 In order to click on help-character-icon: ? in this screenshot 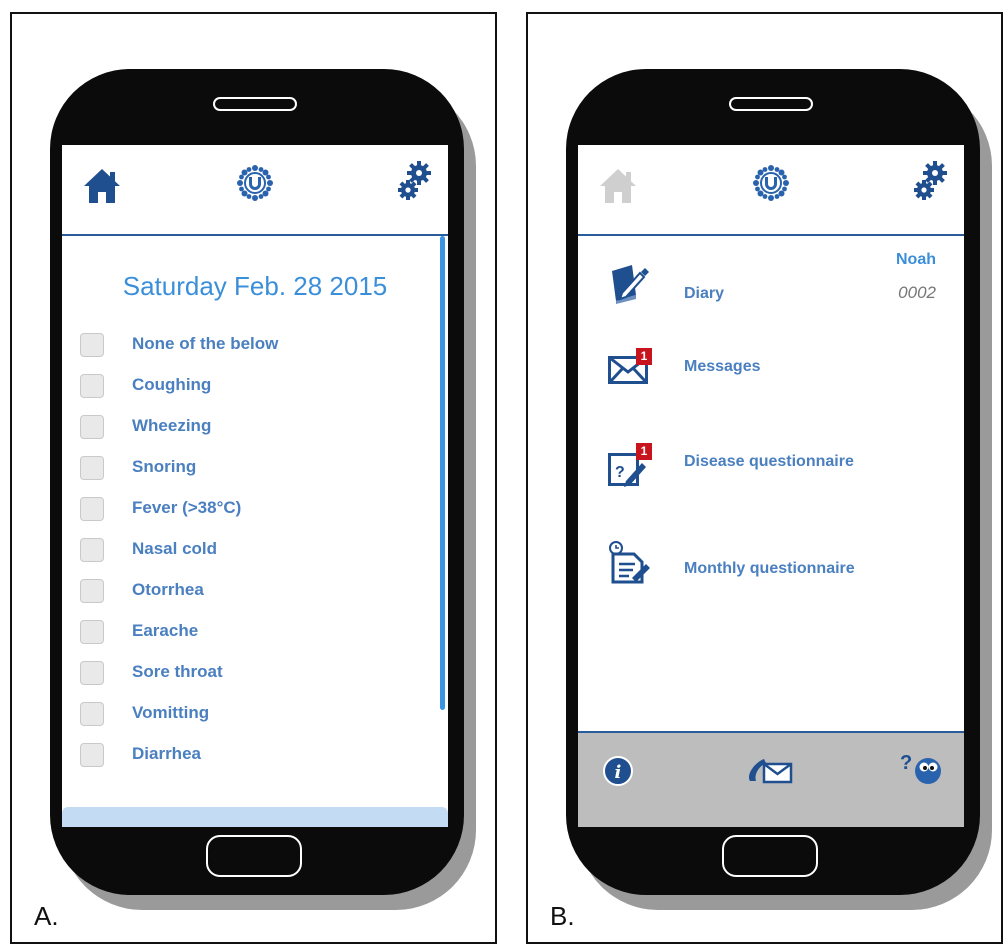, I will do `click(923, 770)`.